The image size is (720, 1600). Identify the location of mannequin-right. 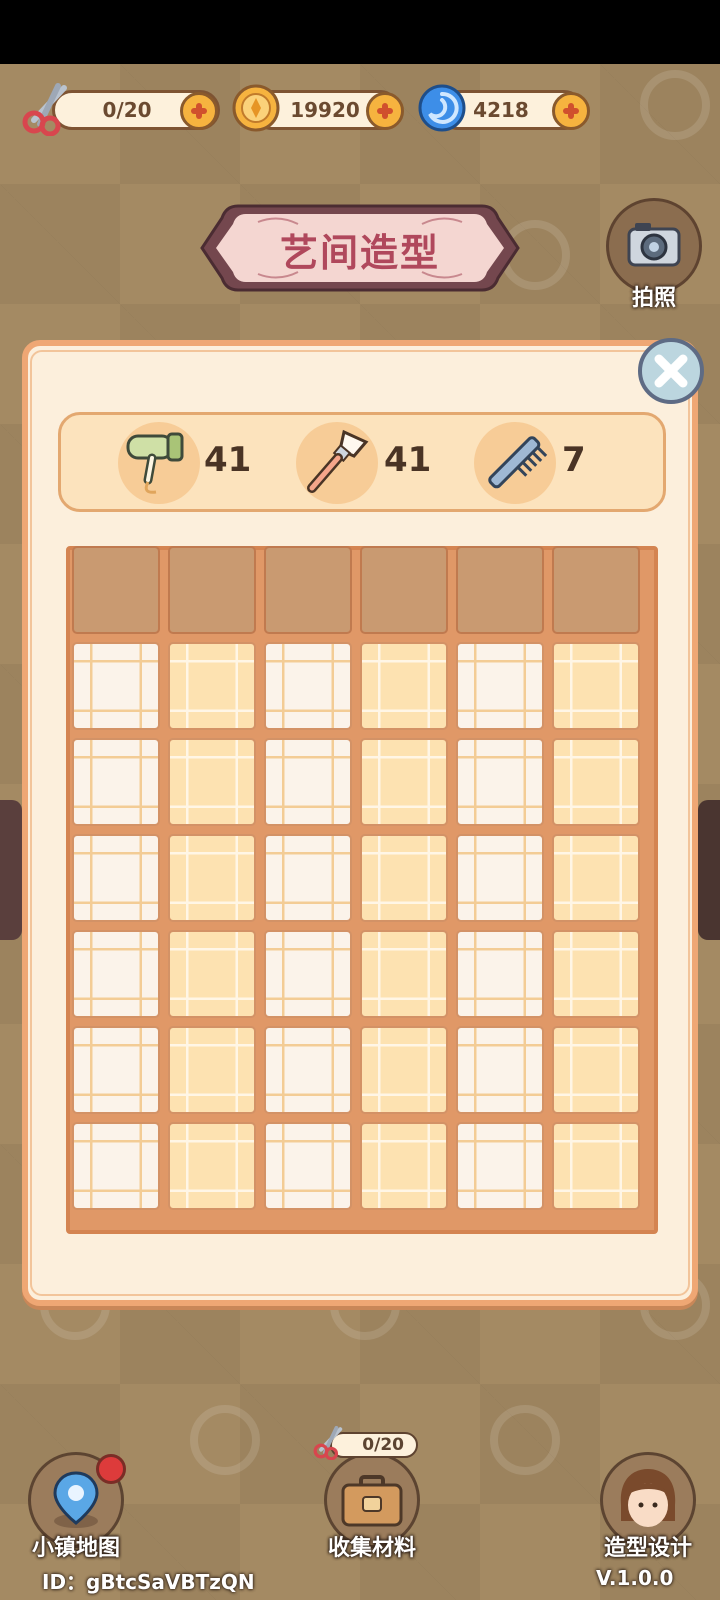
(709, 870).